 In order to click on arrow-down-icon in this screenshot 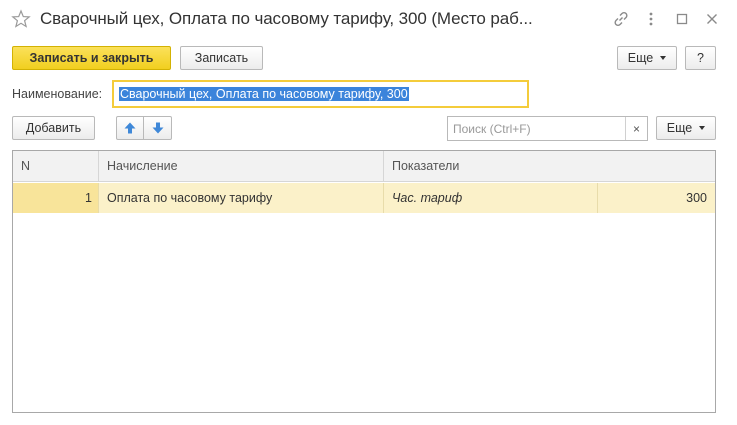, I will do `click(157, 128)`.